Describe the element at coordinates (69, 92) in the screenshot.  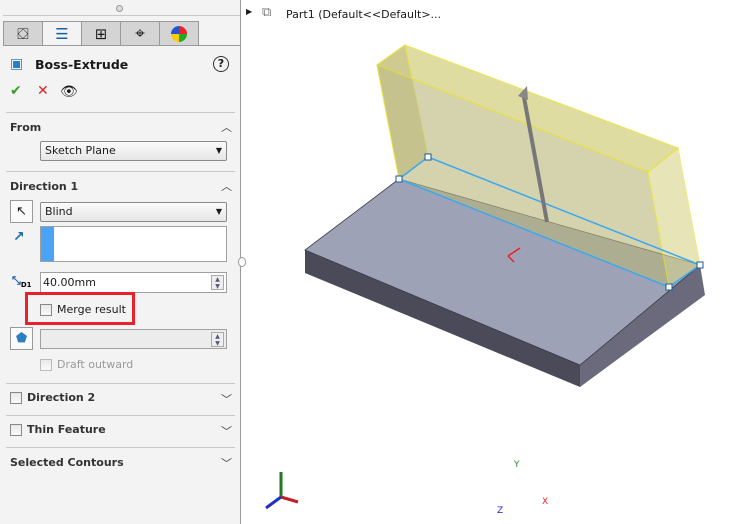
I see `preview-eye-icon: 👁` at that location.